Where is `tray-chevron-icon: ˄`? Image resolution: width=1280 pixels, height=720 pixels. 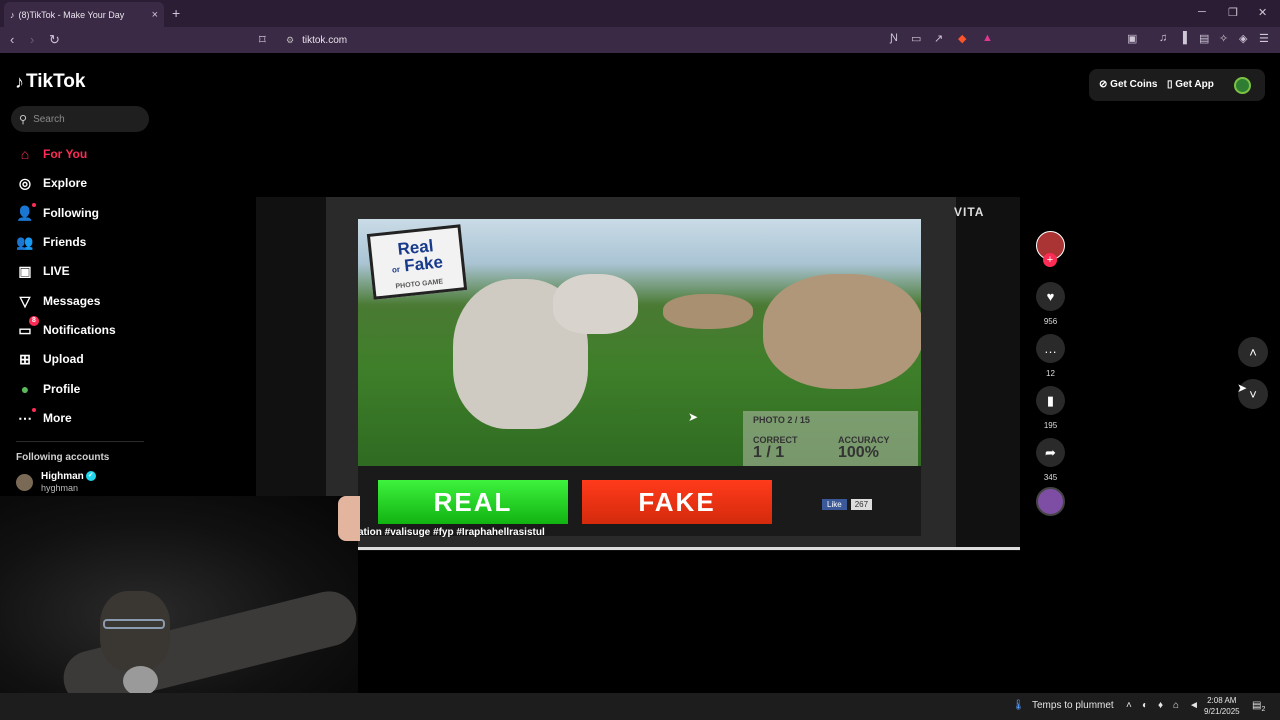
tray-chevron-icon: ˄ is located at coordinates (1129, 705).